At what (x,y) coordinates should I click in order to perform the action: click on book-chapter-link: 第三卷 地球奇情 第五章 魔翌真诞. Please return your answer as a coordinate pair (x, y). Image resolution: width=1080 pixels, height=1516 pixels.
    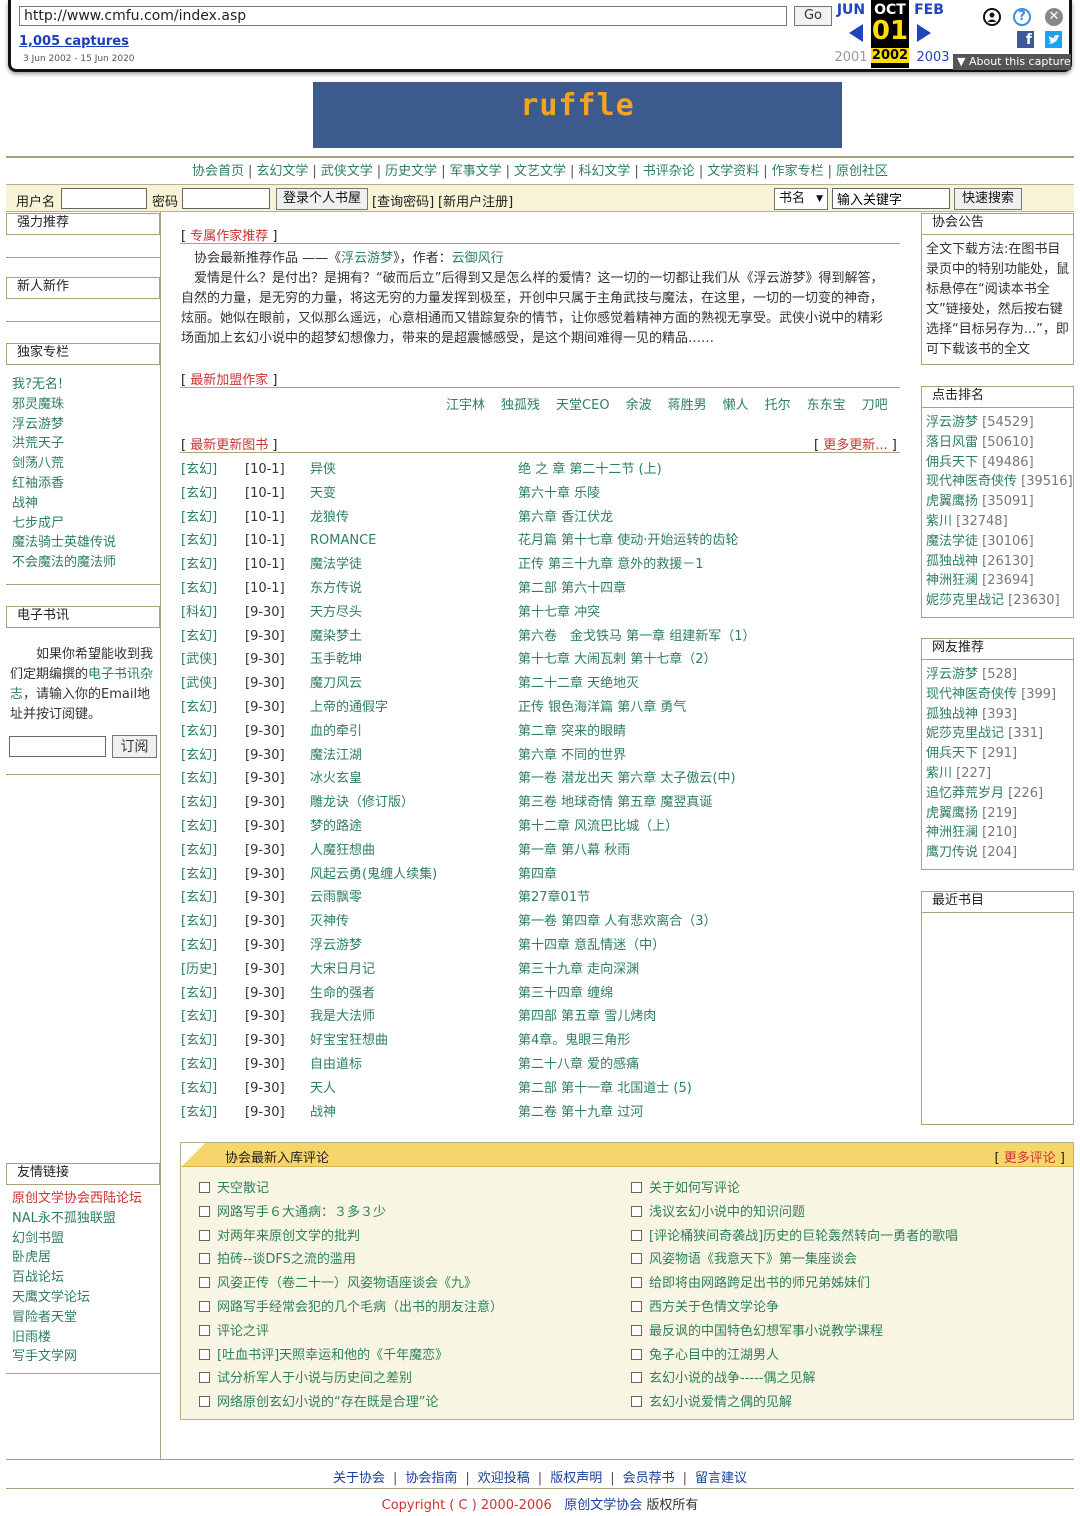
    Looking at the image, I should click on (615, 803).